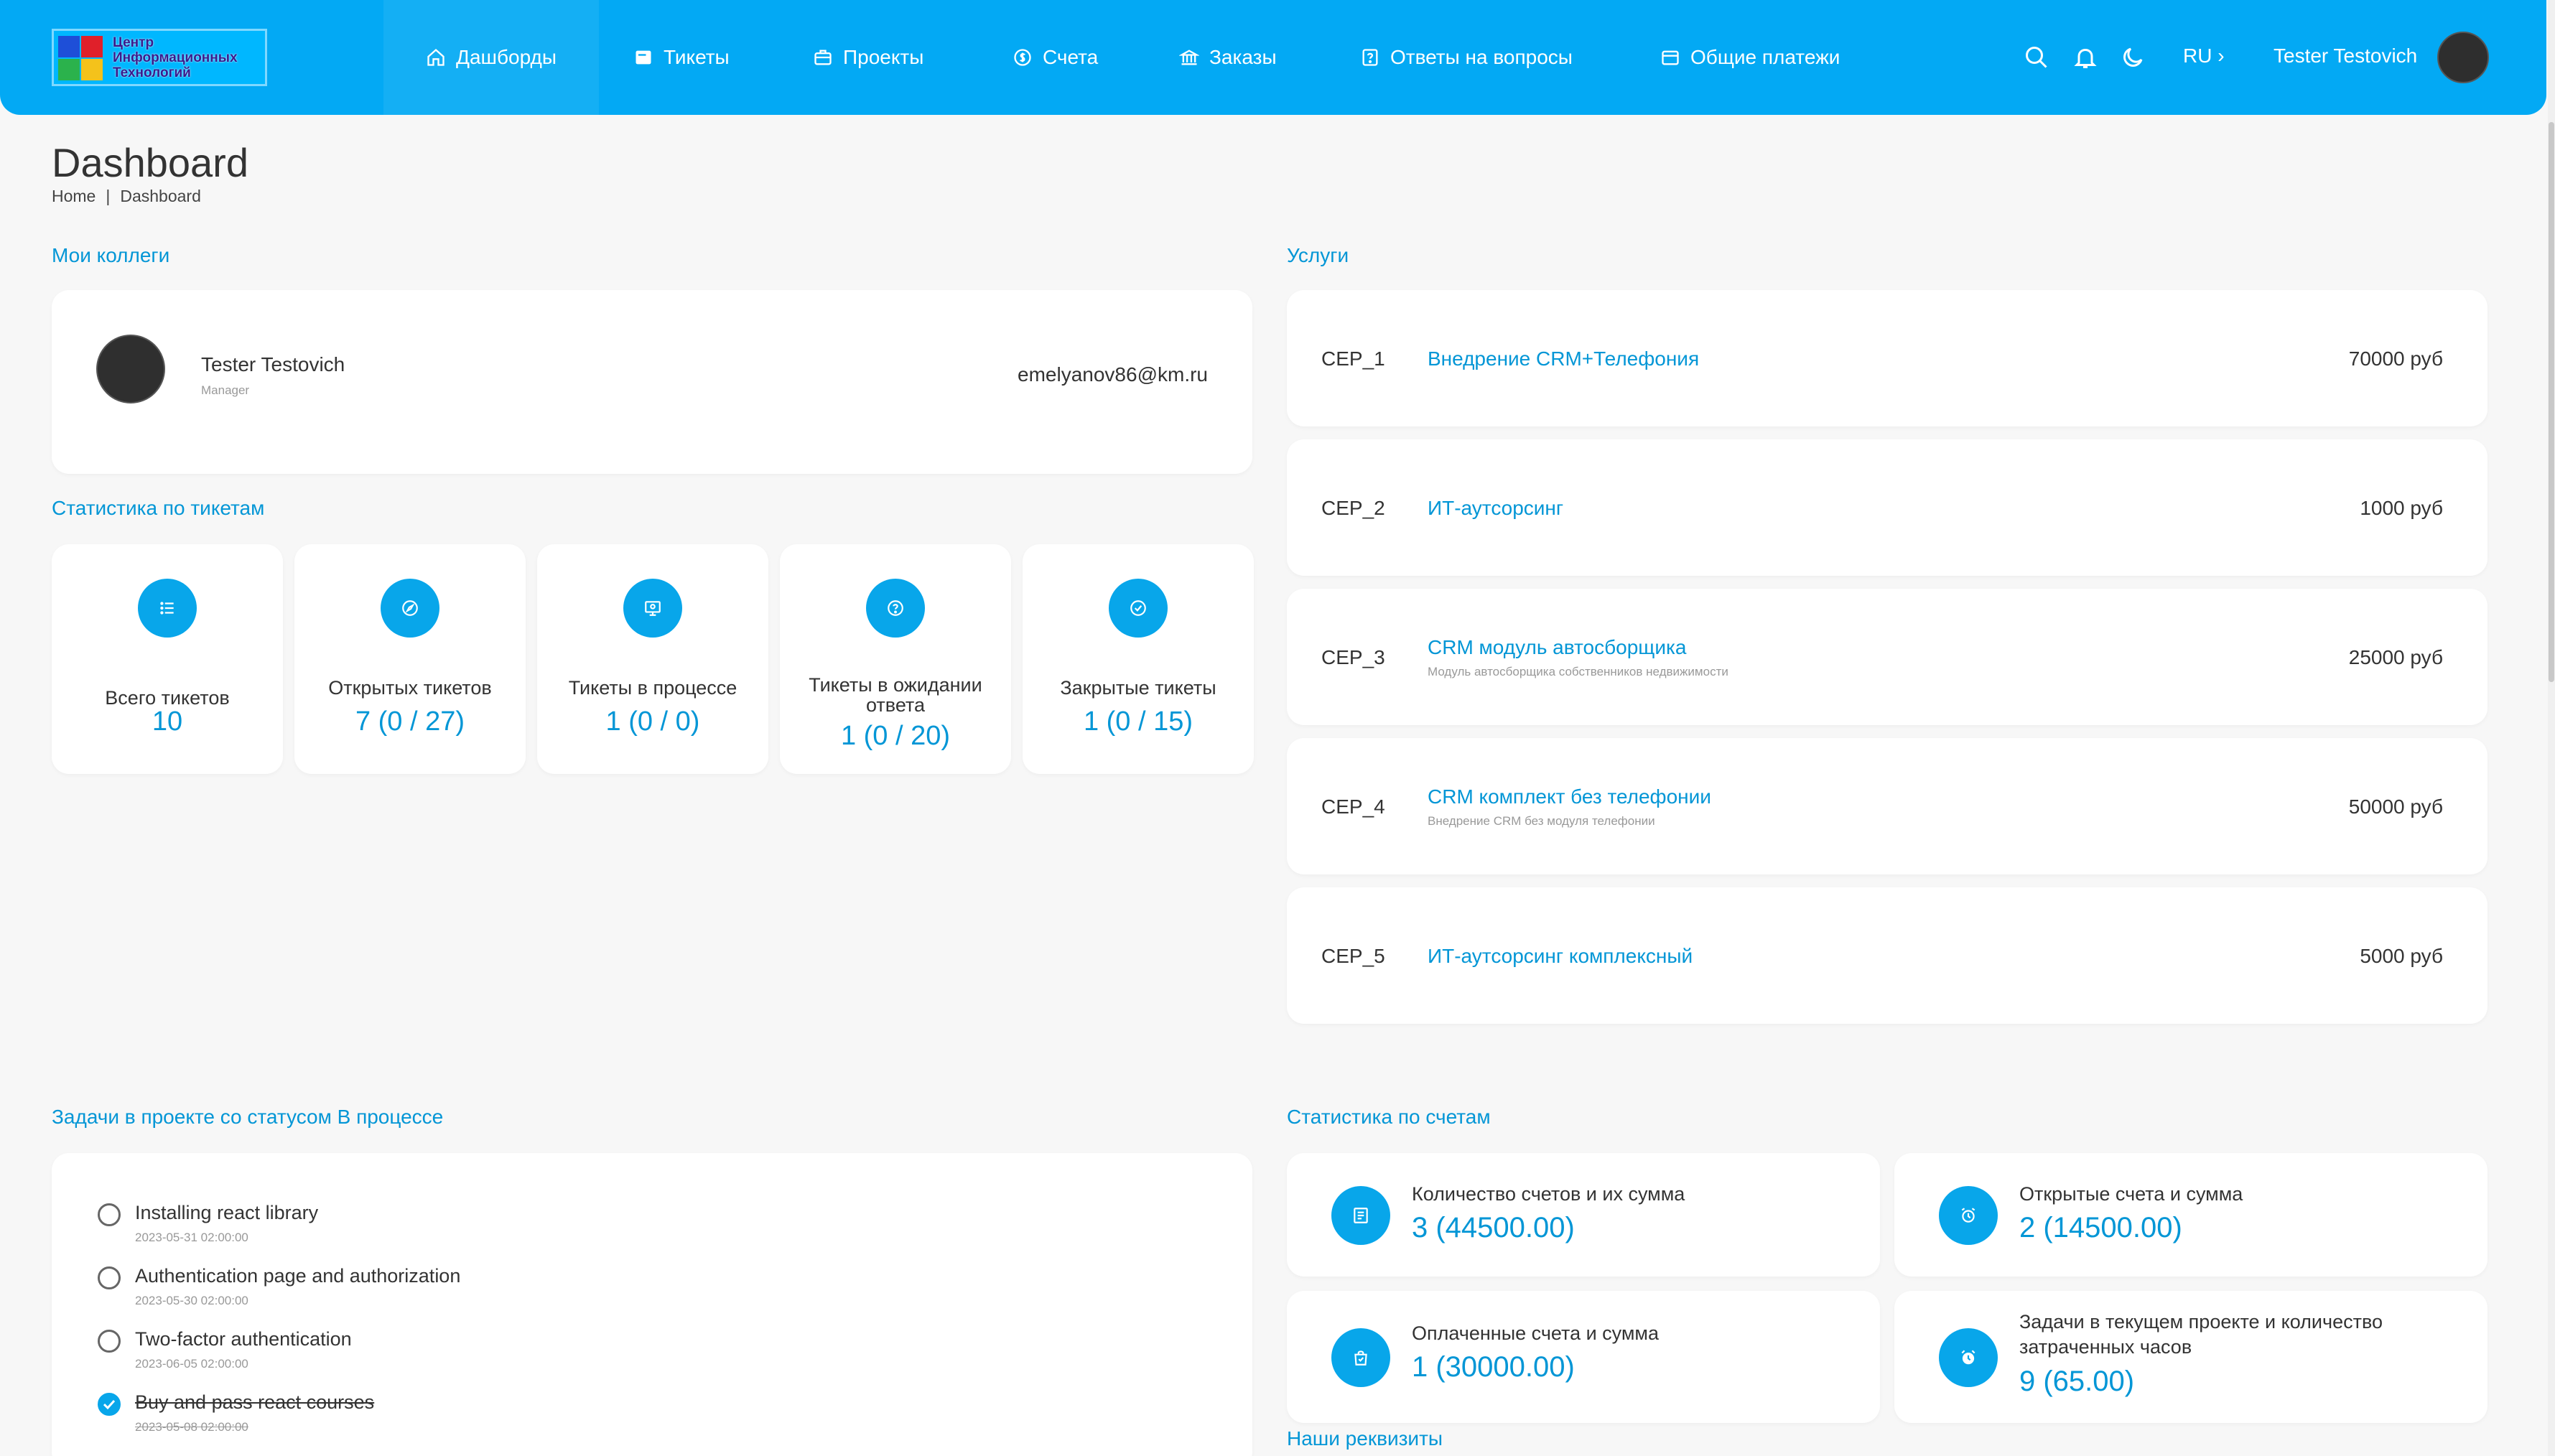 This screenshot has height=1456, width=2555. I want to click on service-price: 70000 руб, so click(2395, 358).